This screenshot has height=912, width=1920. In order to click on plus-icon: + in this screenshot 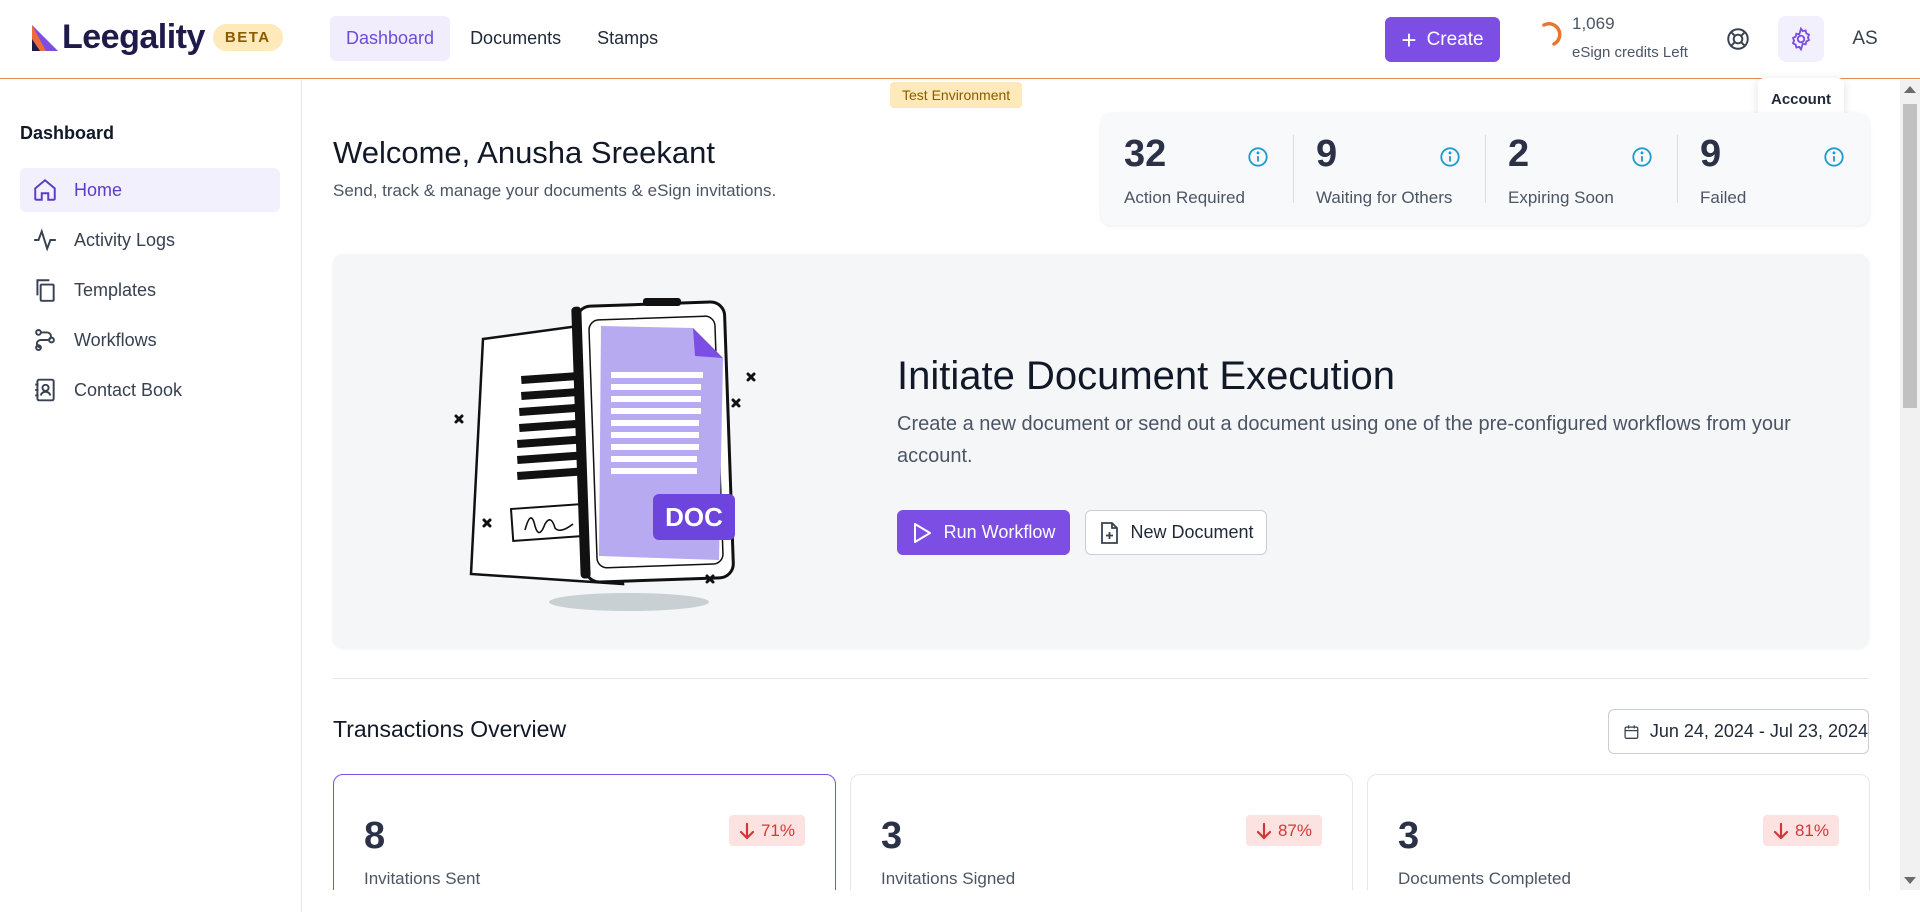, I will do `click(1409, 39)`.